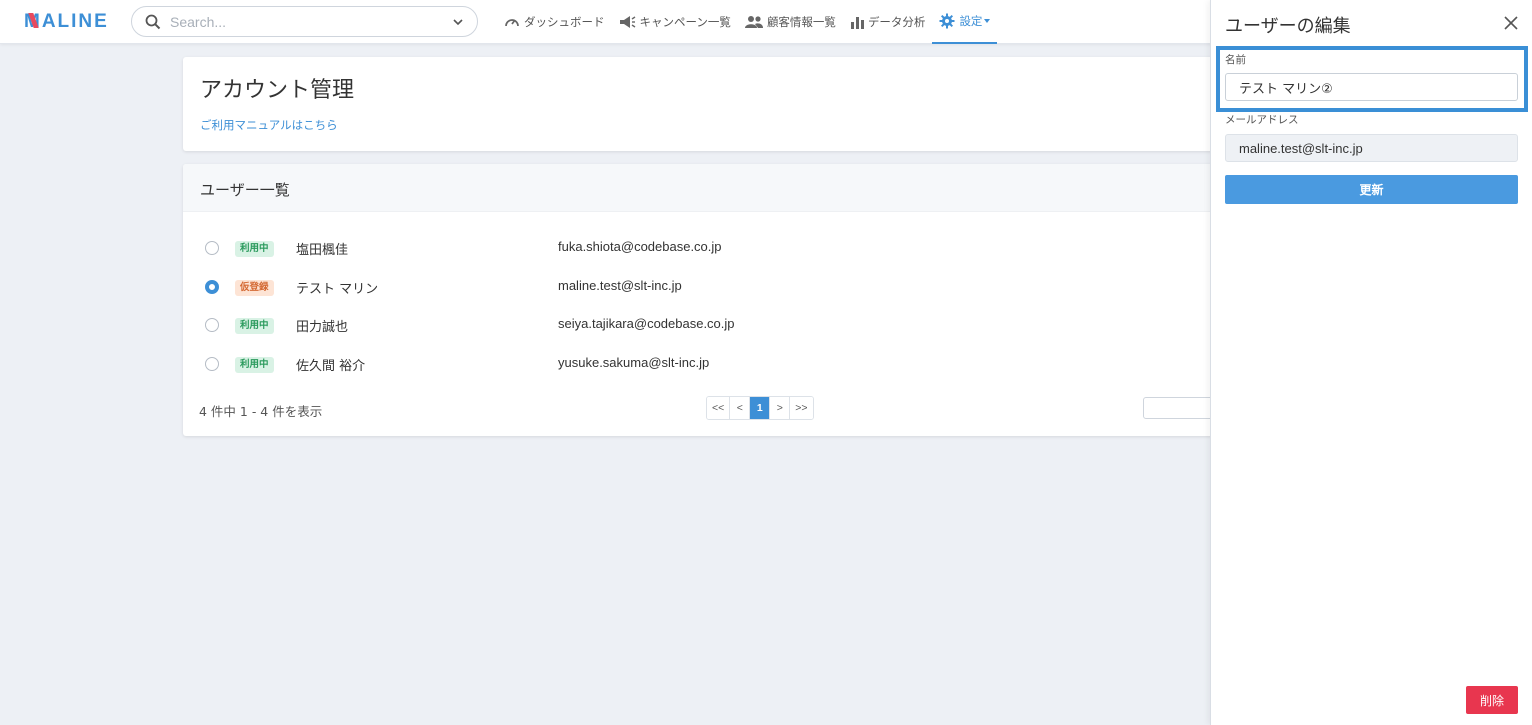 This screenshot has width=1532, height=725. Describe the element at coordinates (1371, 148) in the screenshot. I see `email-field` at that location.